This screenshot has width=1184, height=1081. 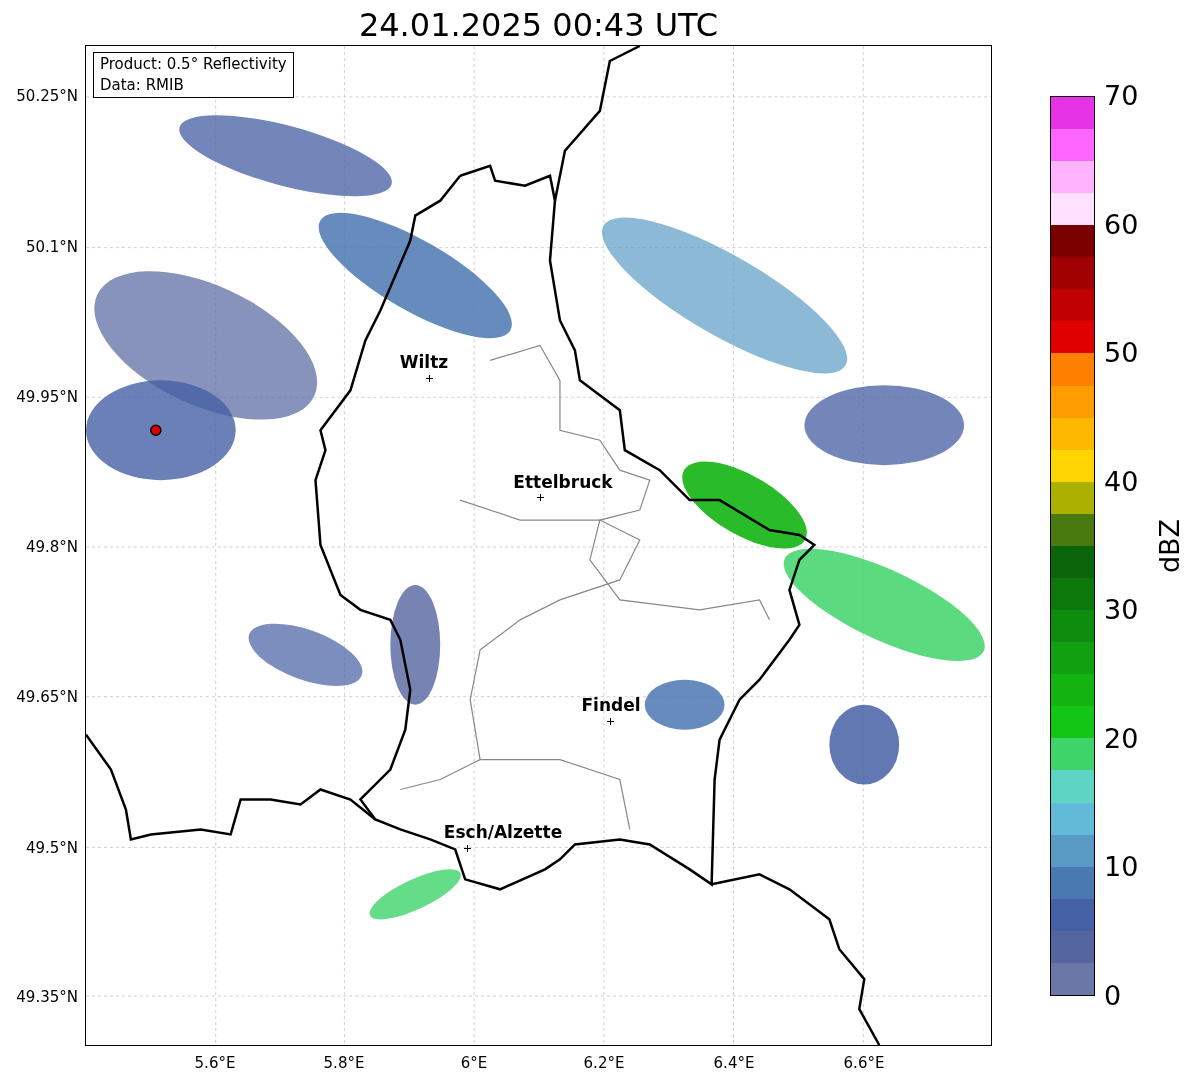 I want to click on city-label: Esch/Alzette, so click(x=503, y=832).